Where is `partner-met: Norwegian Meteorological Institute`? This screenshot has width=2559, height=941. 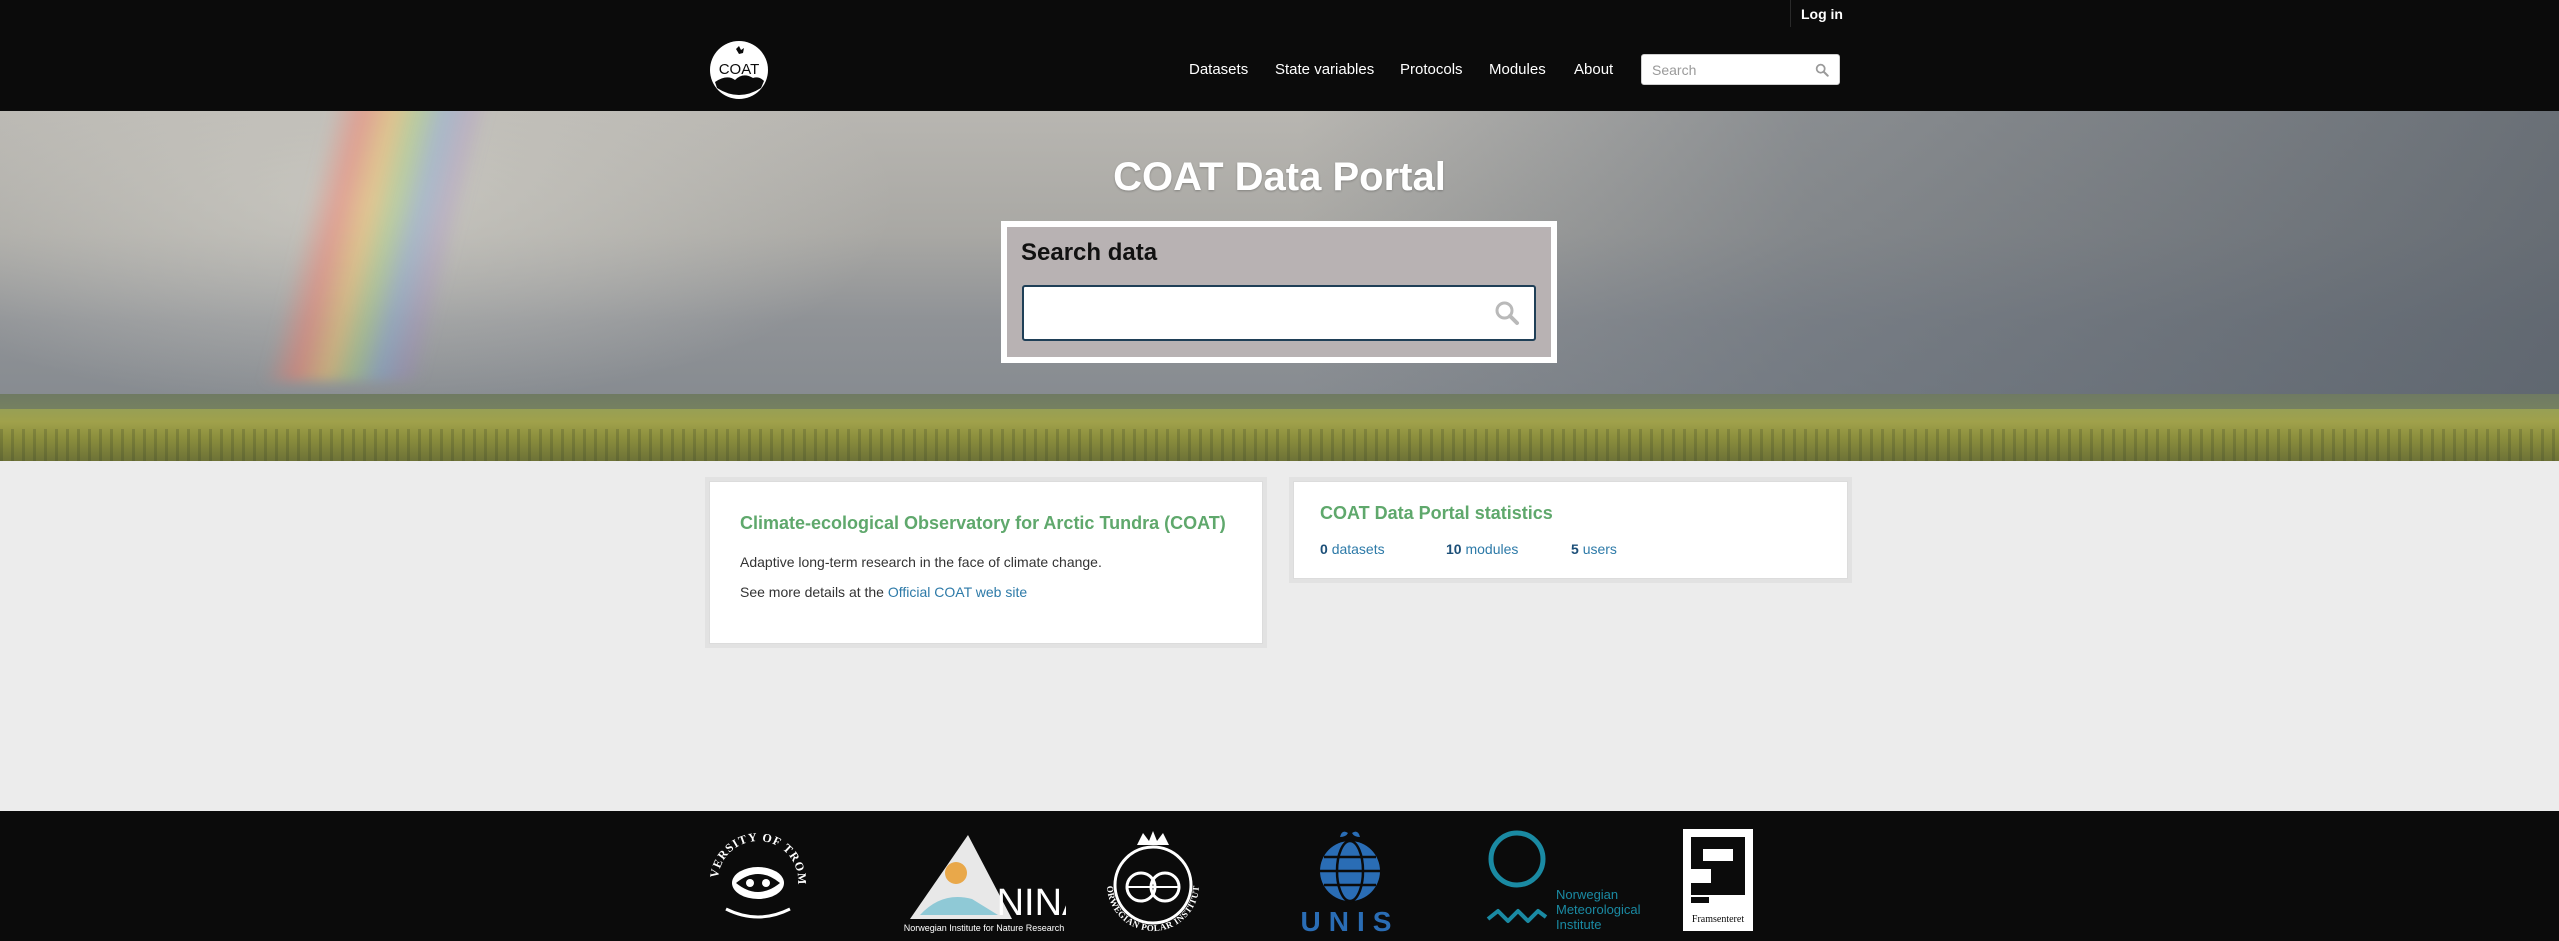
partner-met: Norwegian Meteorological Institute is located at coordinates (1571, 883).